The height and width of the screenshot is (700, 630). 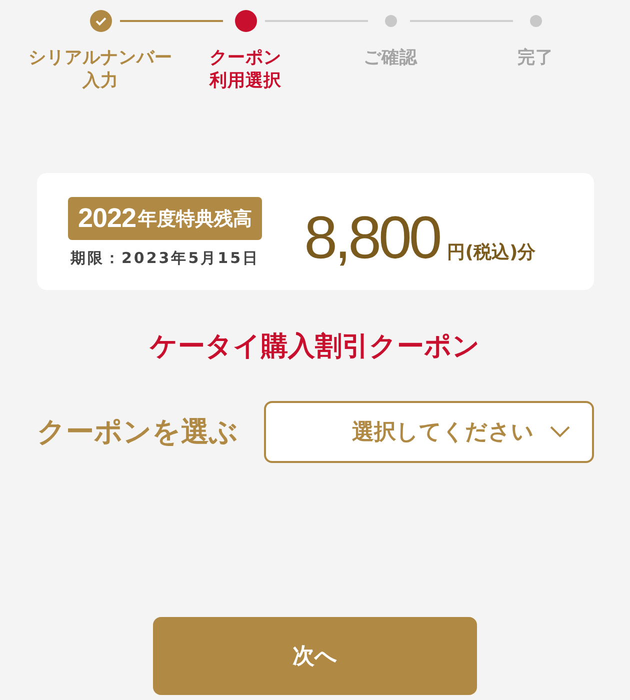 I want to click on coupon-dropdown: 選択してください, so click(x=429, y=432).